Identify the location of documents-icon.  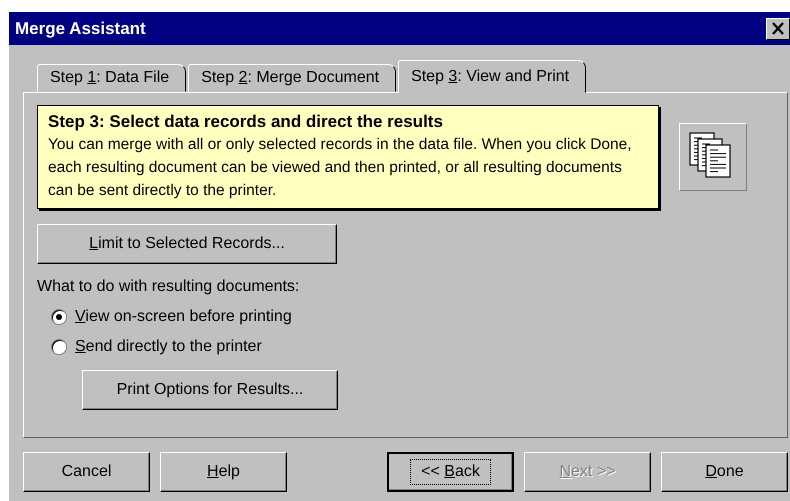
(713, 157).